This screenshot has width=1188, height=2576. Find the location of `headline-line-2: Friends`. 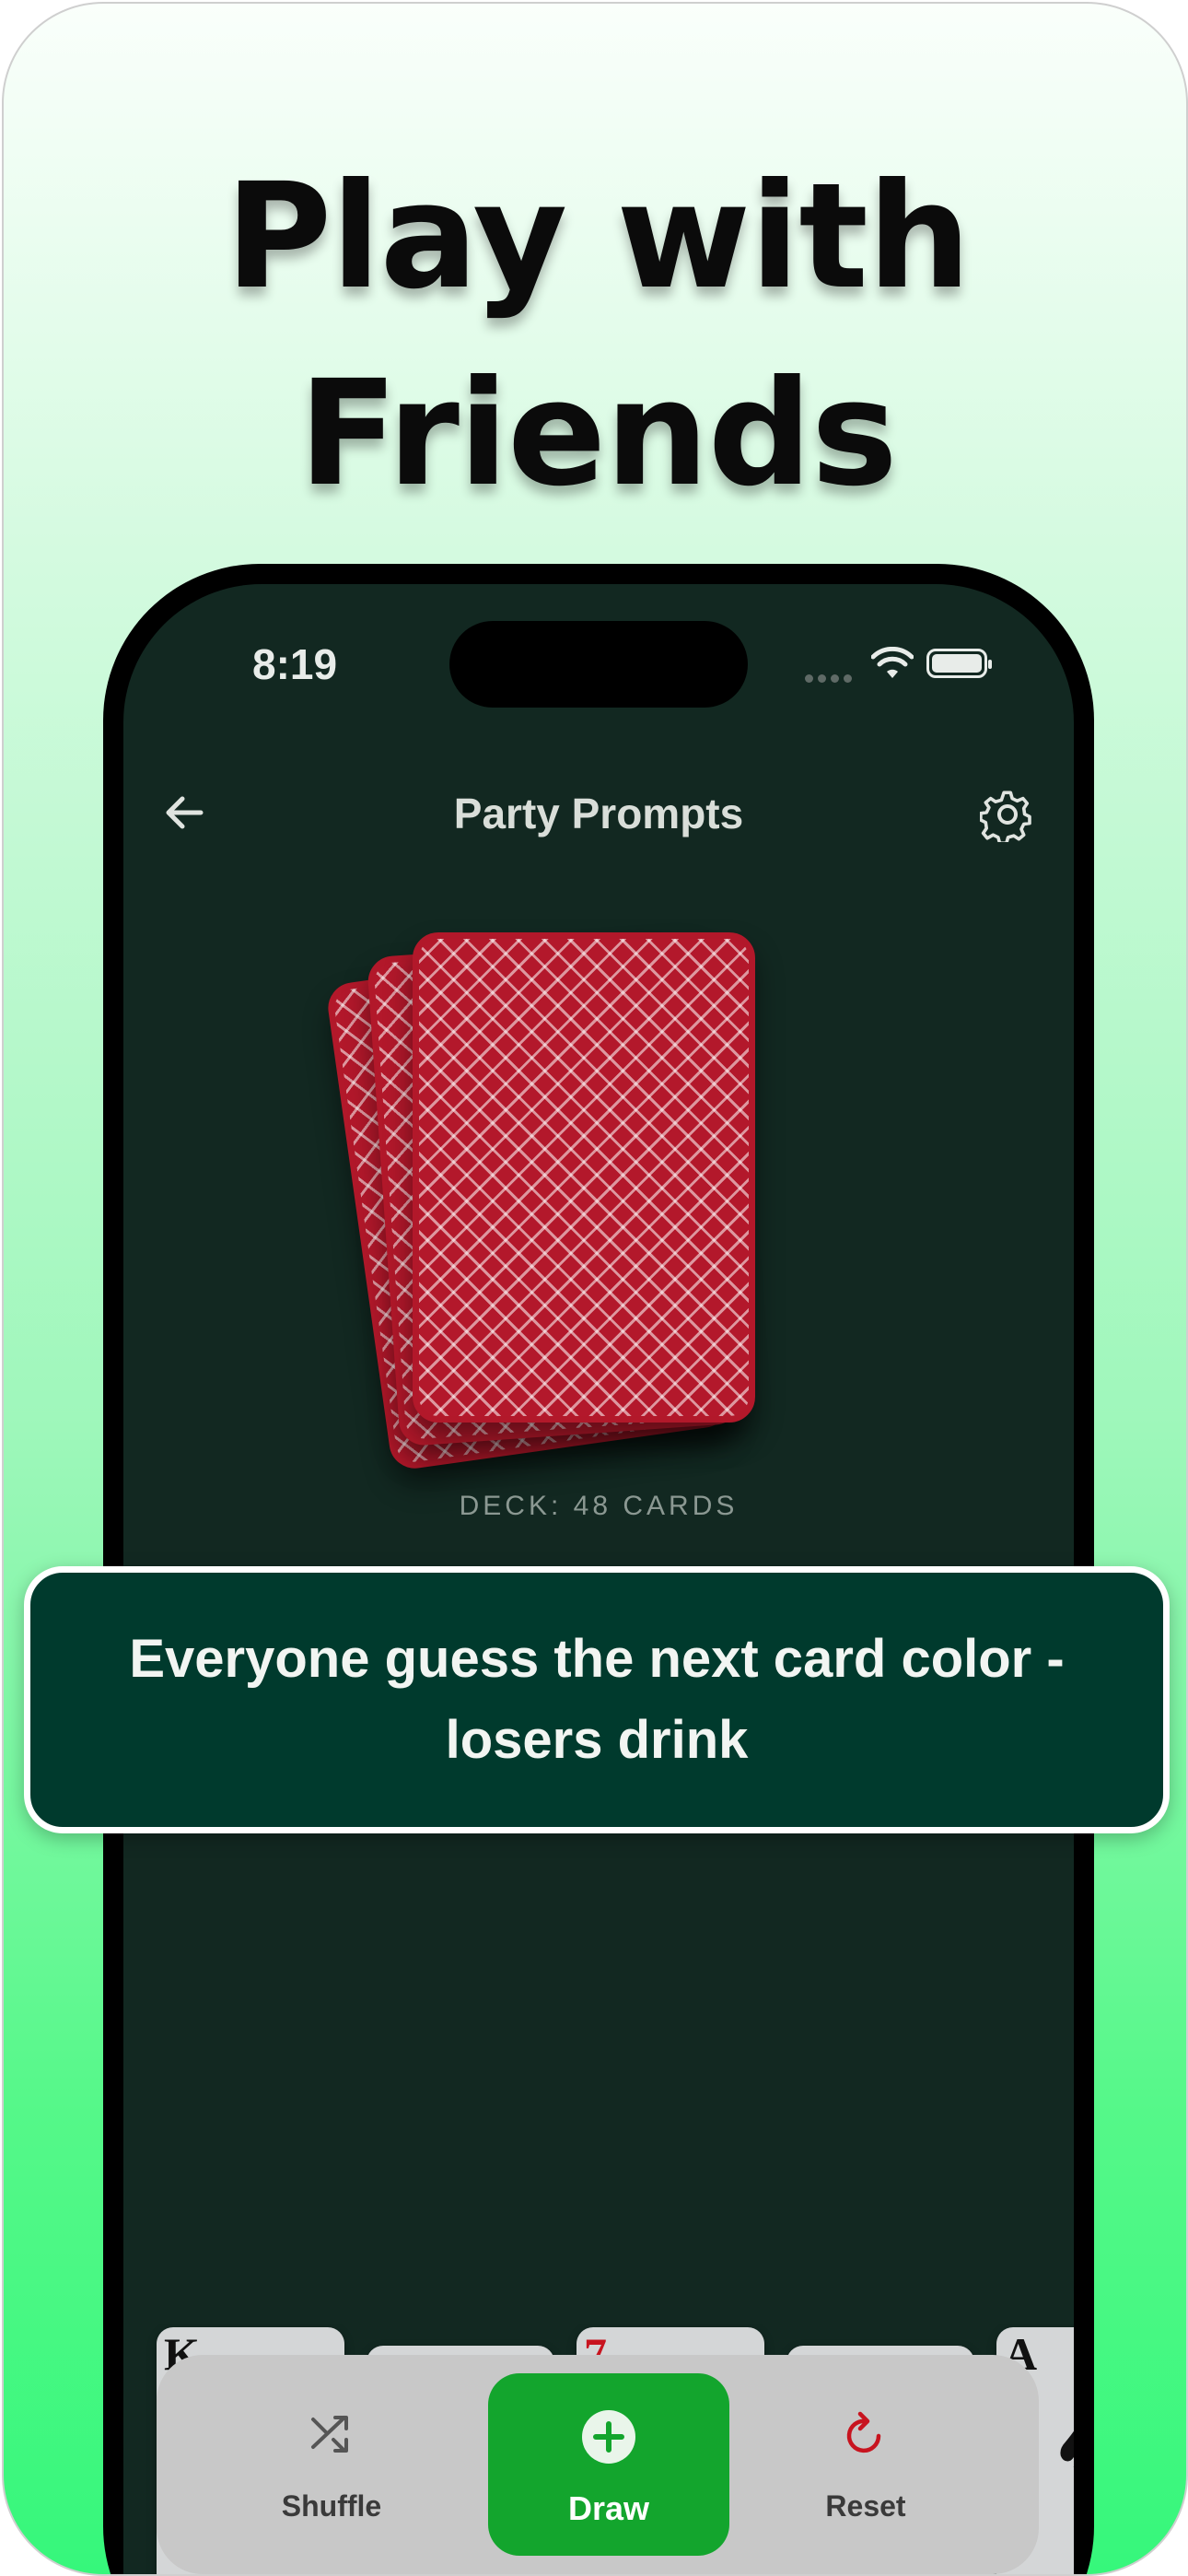

headline-line-2: Friends is located at coordinates (598, 434).